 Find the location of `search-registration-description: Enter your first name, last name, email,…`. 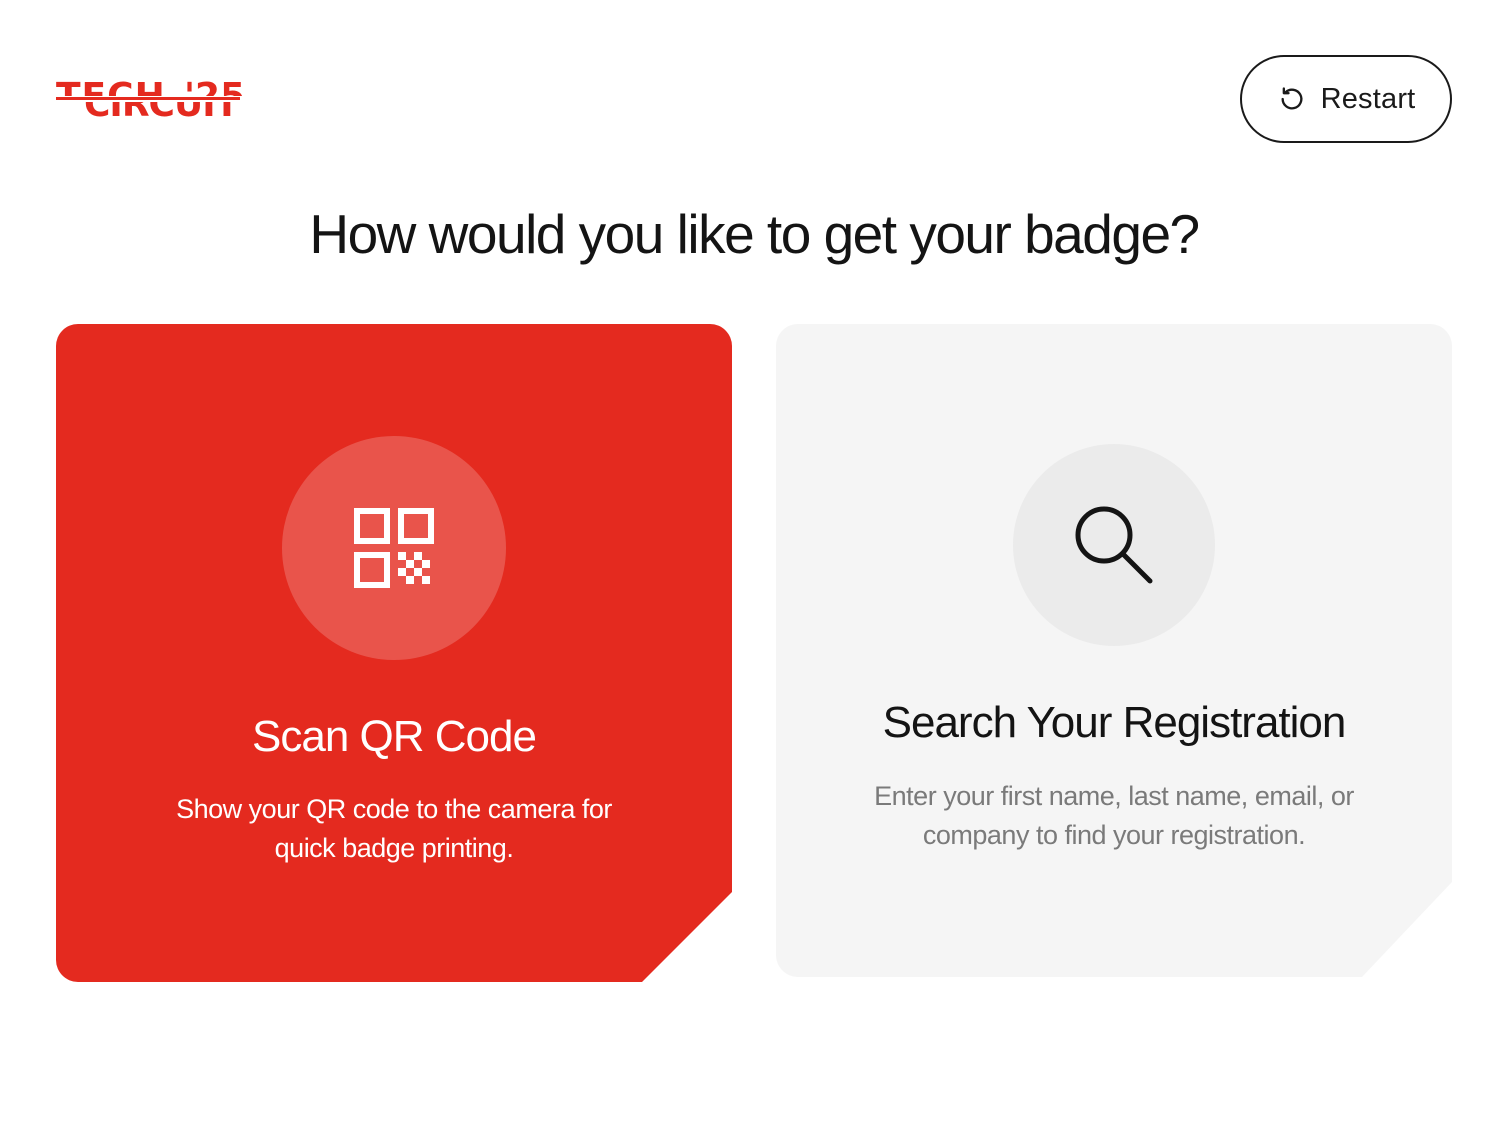

search-registration-description: Enter your first name, last name, email,… is located at coordinates (1114, 815).